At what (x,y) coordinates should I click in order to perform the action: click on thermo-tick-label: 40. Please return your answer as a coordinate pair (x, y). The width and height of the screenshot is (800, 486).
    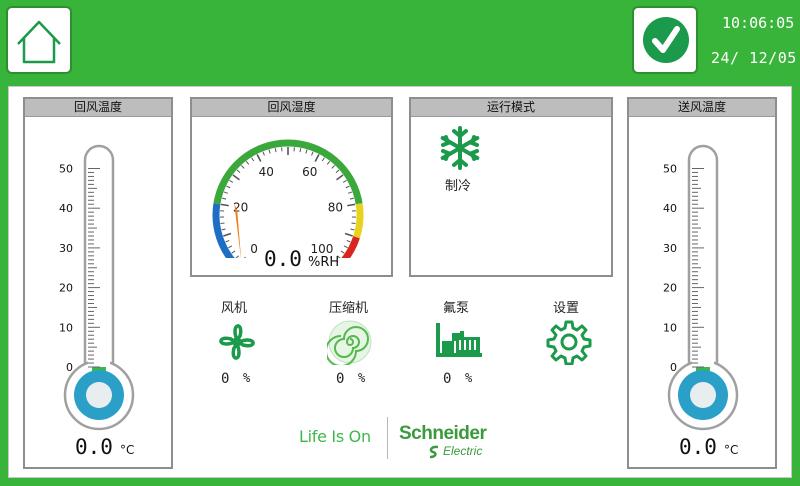
    Looking at the image, I should click on (670, 208).